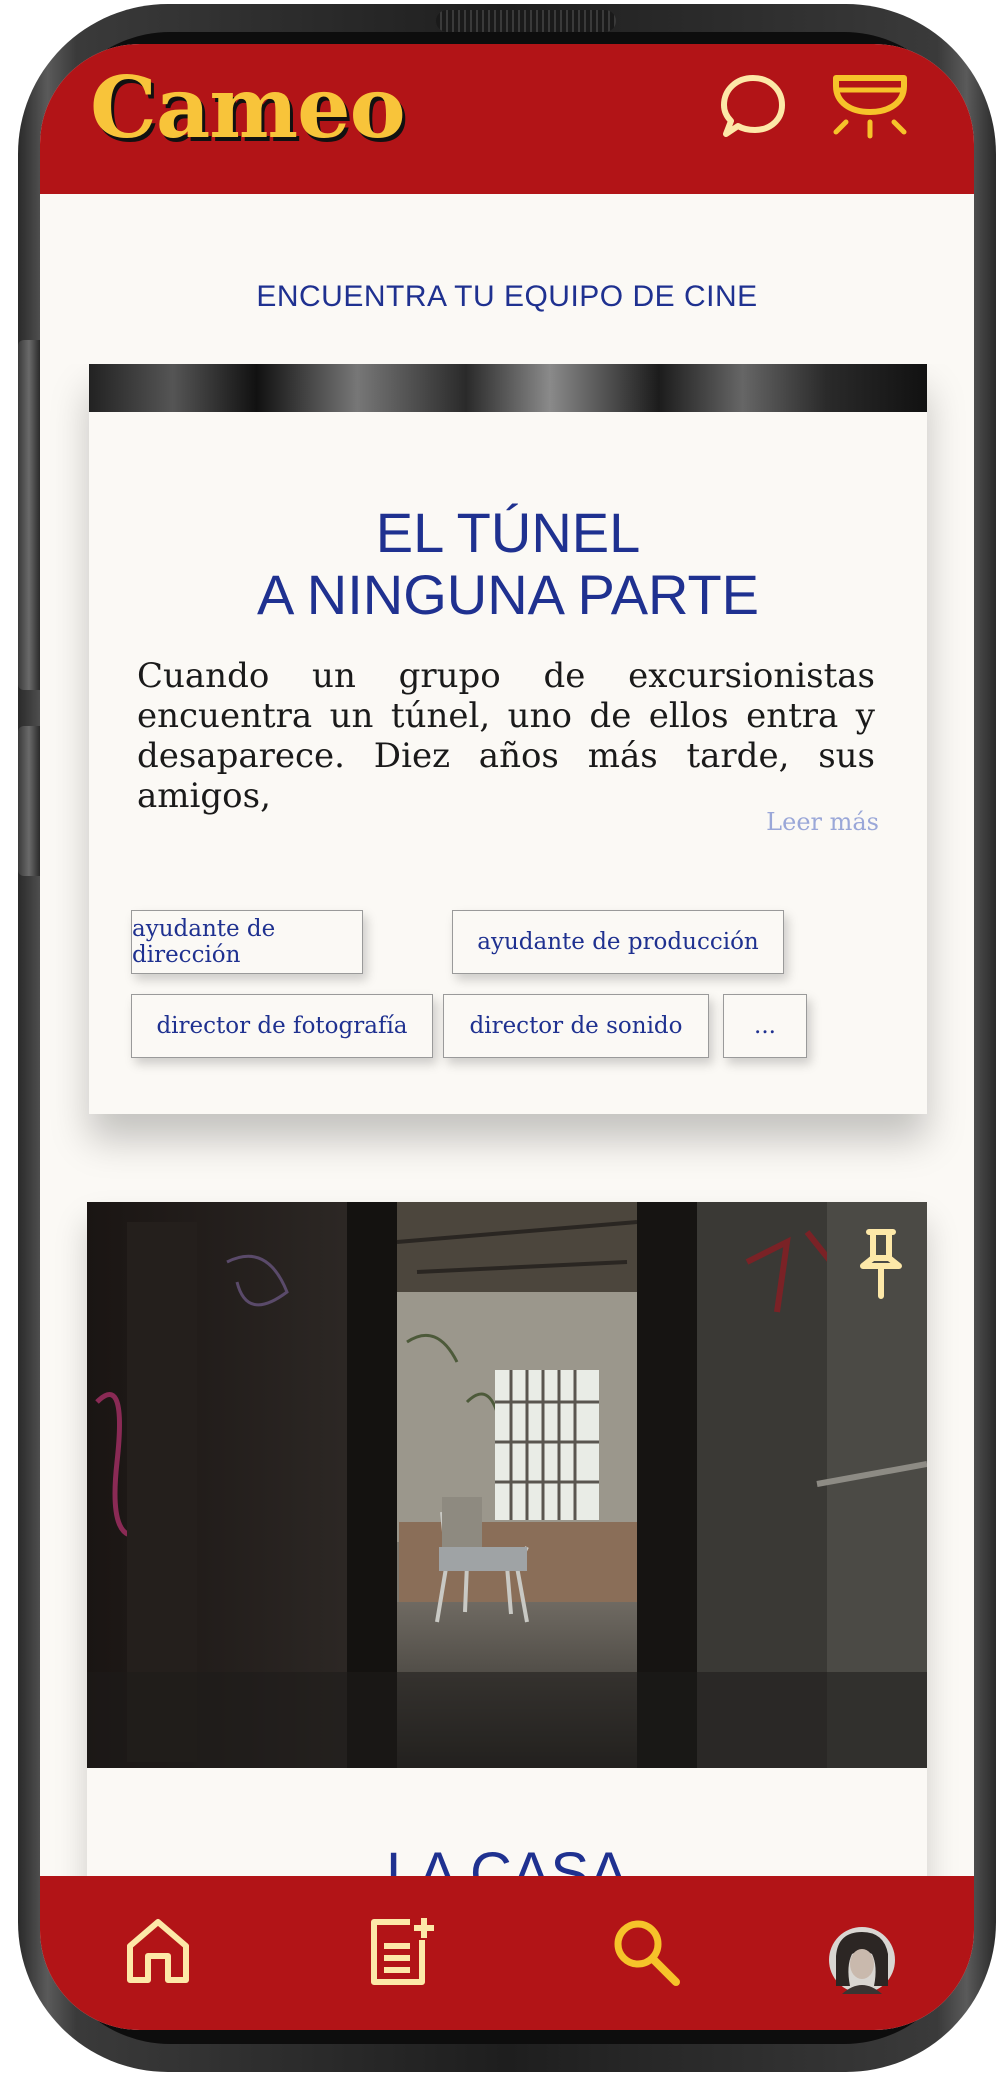 The height and width of the screenshot is (2076, 1000). I want to click on project-title-line: EL TÚNEL, so click(508, 532).